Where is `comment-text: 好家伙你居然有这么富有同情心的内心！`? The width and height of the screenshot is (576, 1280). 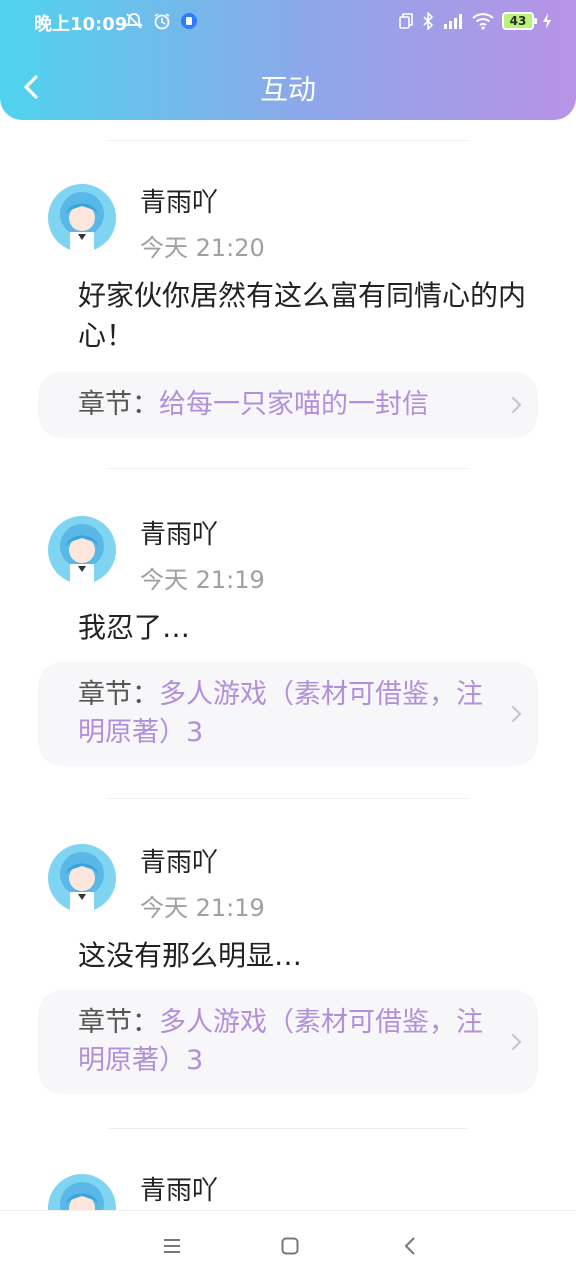
comment-text: 好家伙你居然有这么富有同情心的内心！ is located at coordinates (302, 315).